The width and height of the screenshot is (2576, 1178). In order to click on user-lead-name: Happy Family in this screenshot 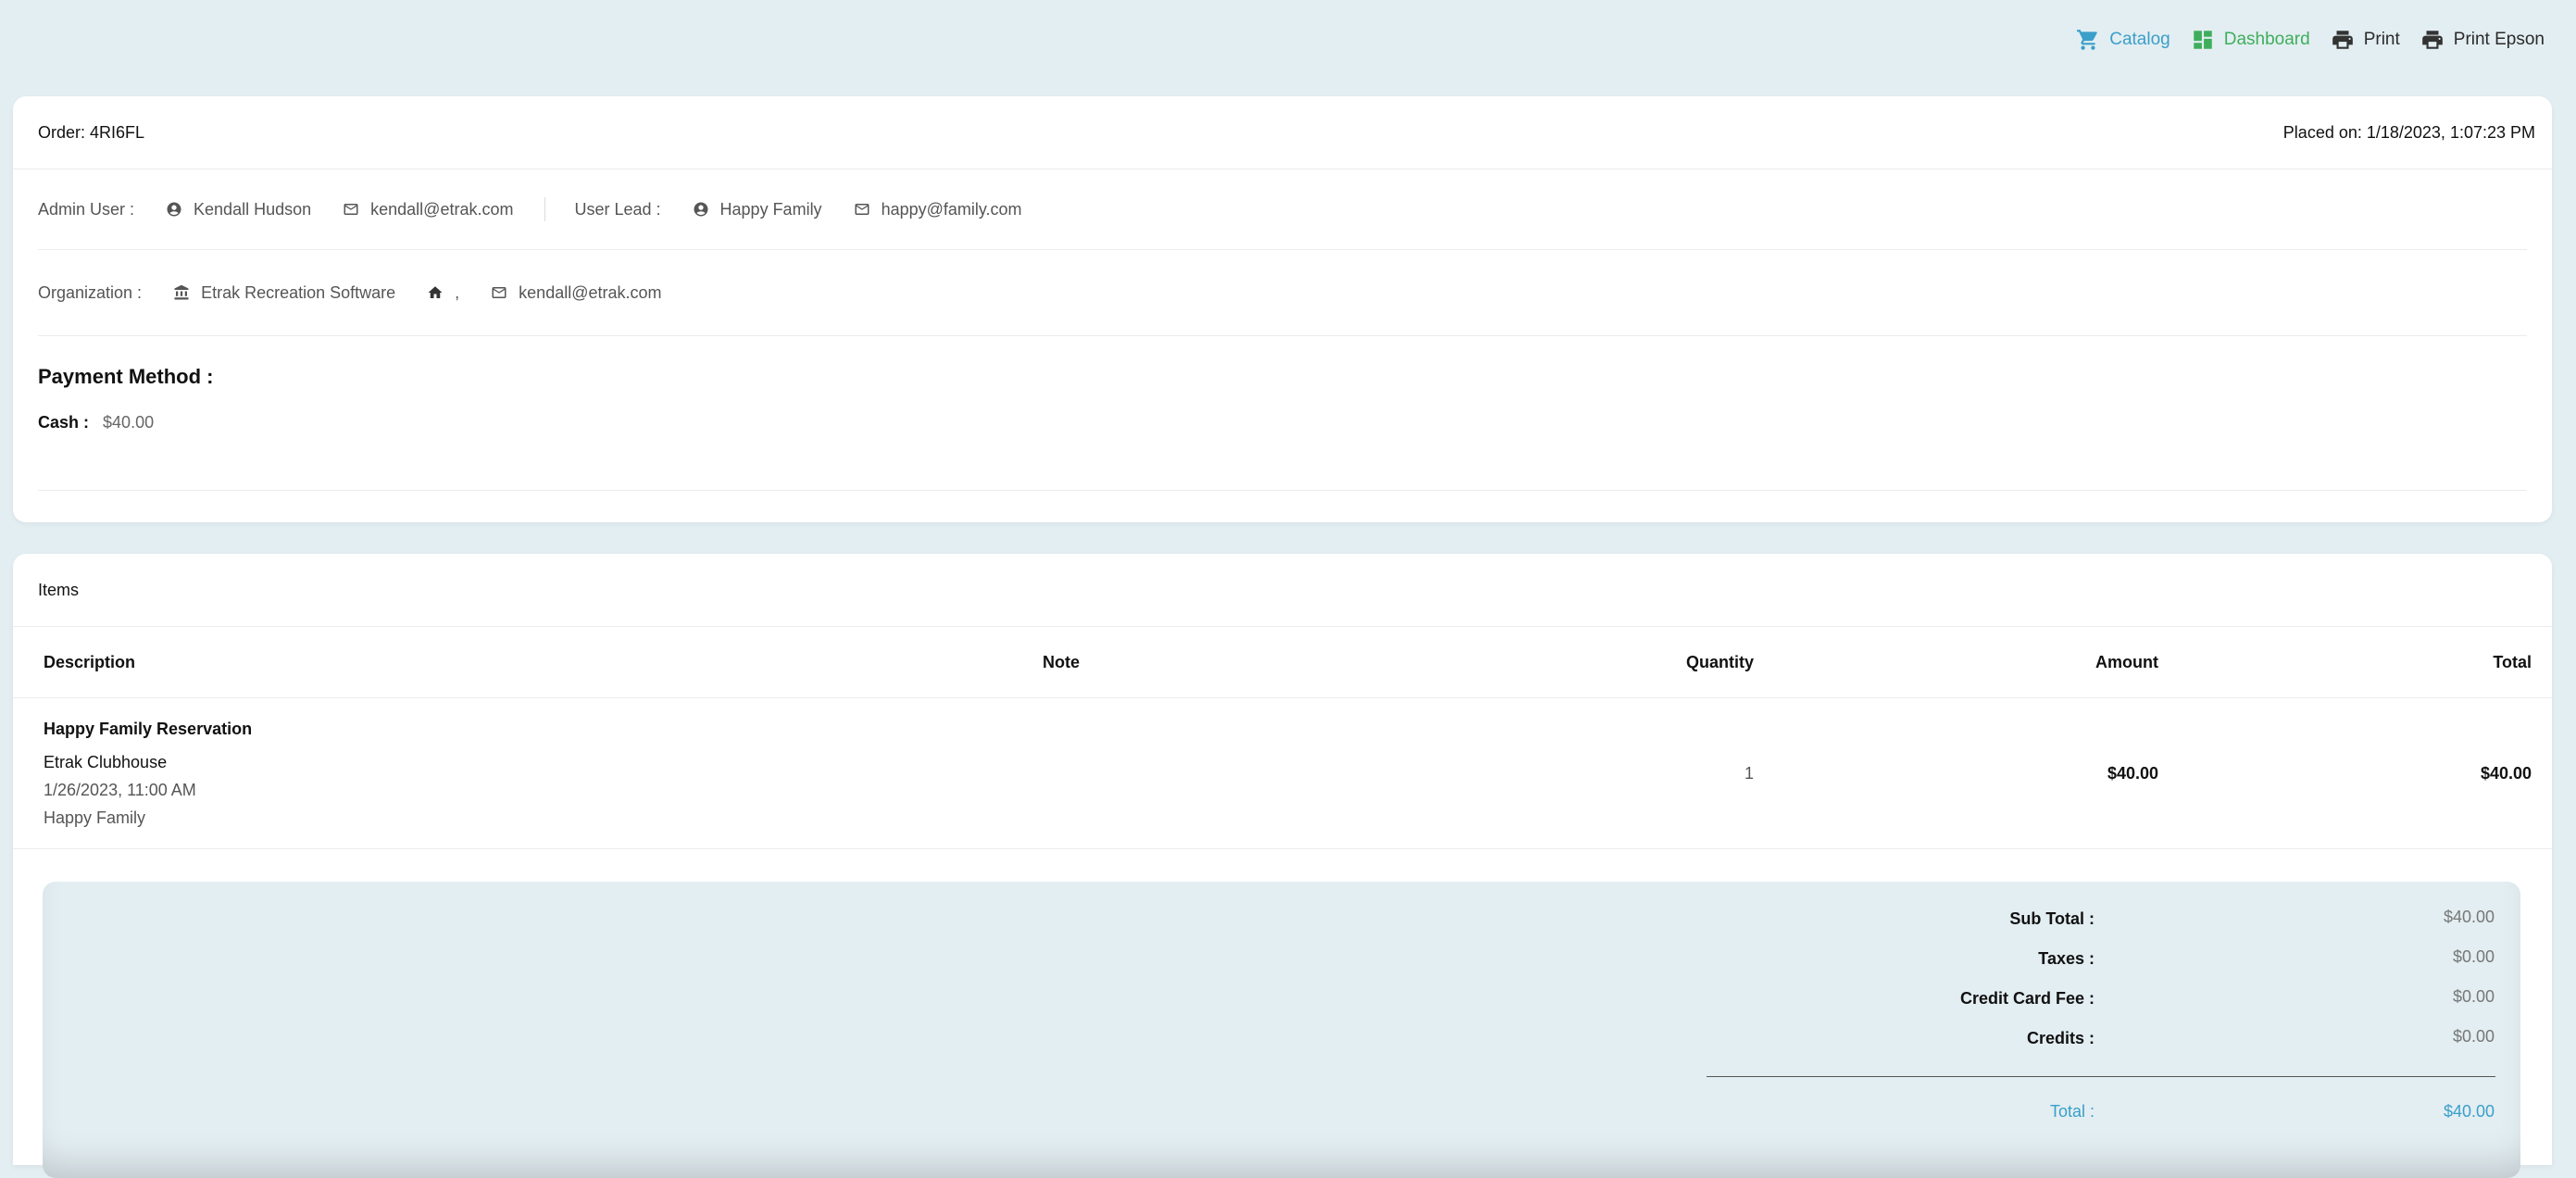, I will do `click(770, 209)`.